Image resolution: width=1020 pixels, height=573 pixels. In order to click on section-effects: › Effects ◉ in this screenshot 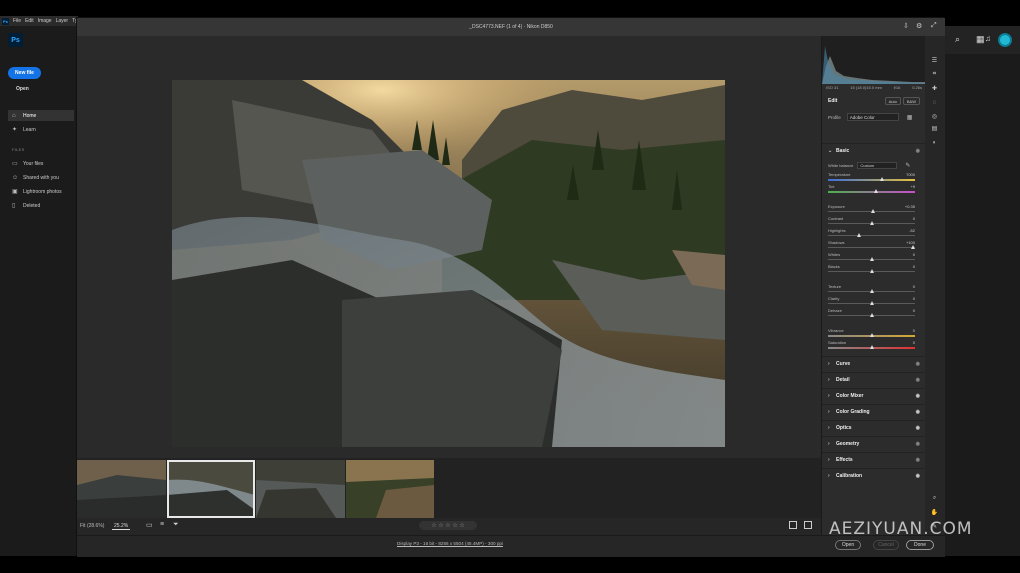, I will do `click(874, 459)`.